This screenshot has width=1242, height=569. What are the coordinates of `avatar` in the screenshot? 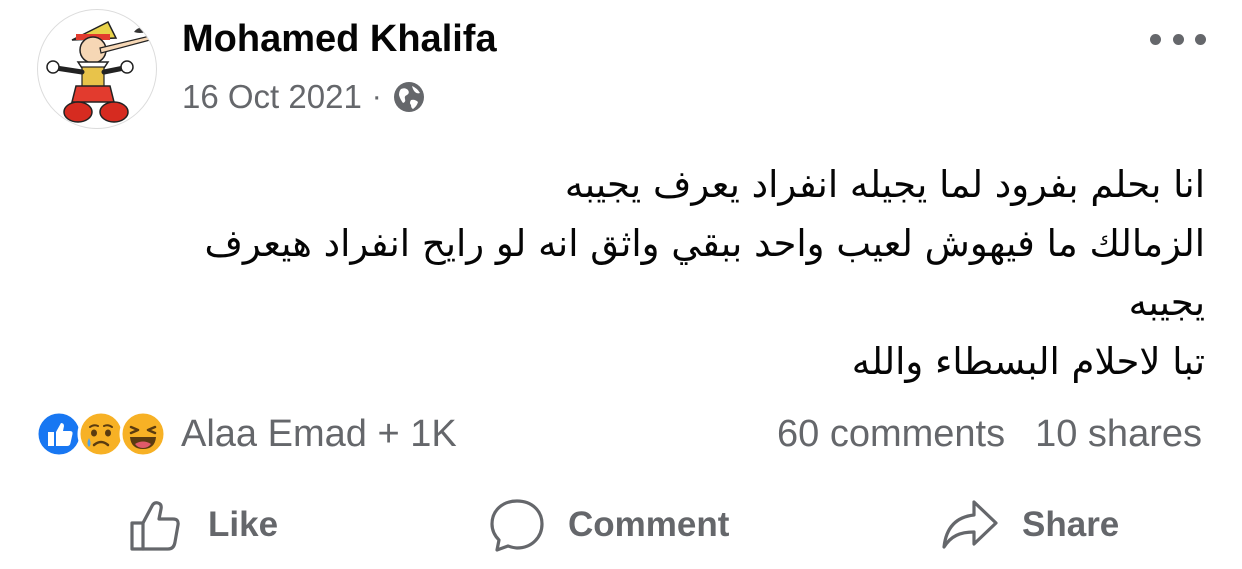 It's located at (97, 69).